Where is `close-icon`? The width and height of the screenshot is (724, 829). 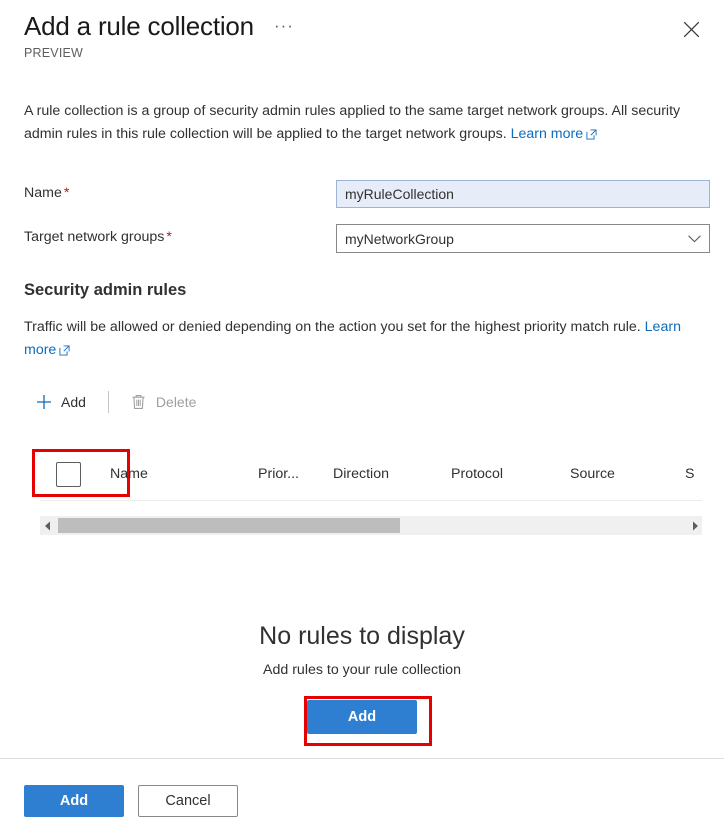 close-icon is located at coordinates (691, 29).